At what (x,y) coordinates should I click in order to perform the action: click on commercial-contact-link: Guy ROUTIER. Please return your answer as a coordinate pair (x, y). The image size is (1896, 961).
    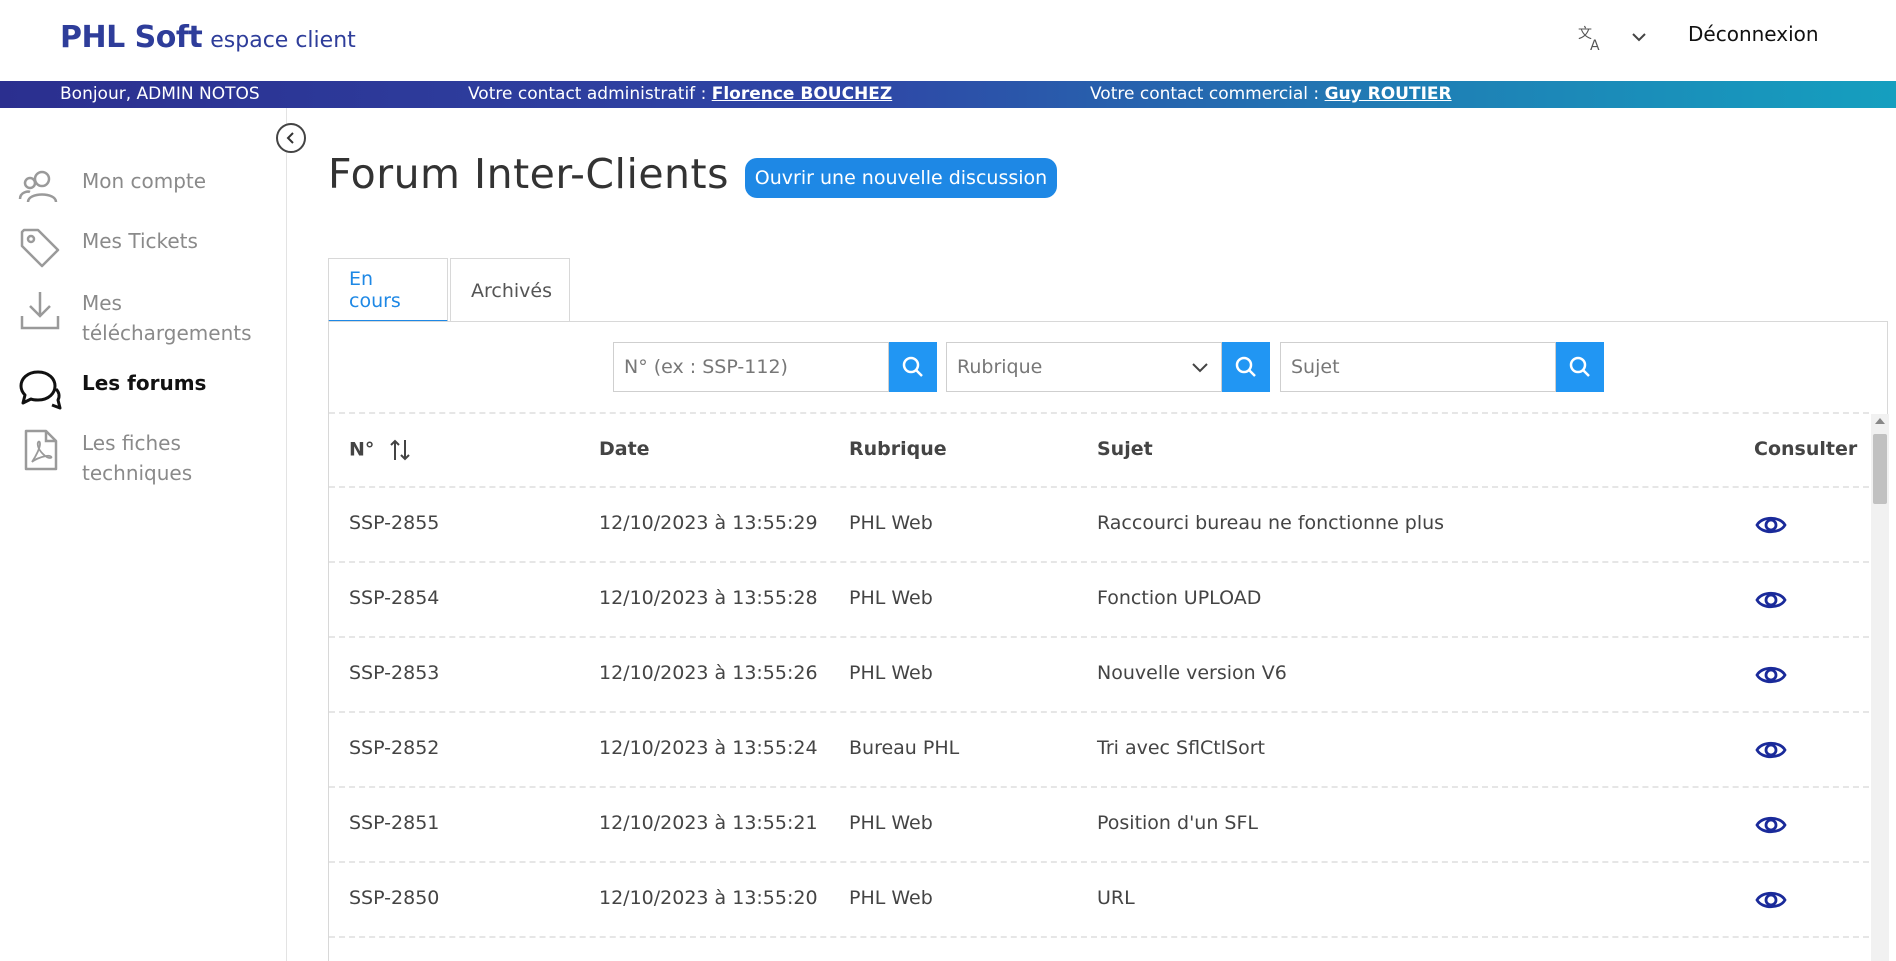
    Looking at the image, I should click on (1388, 94).